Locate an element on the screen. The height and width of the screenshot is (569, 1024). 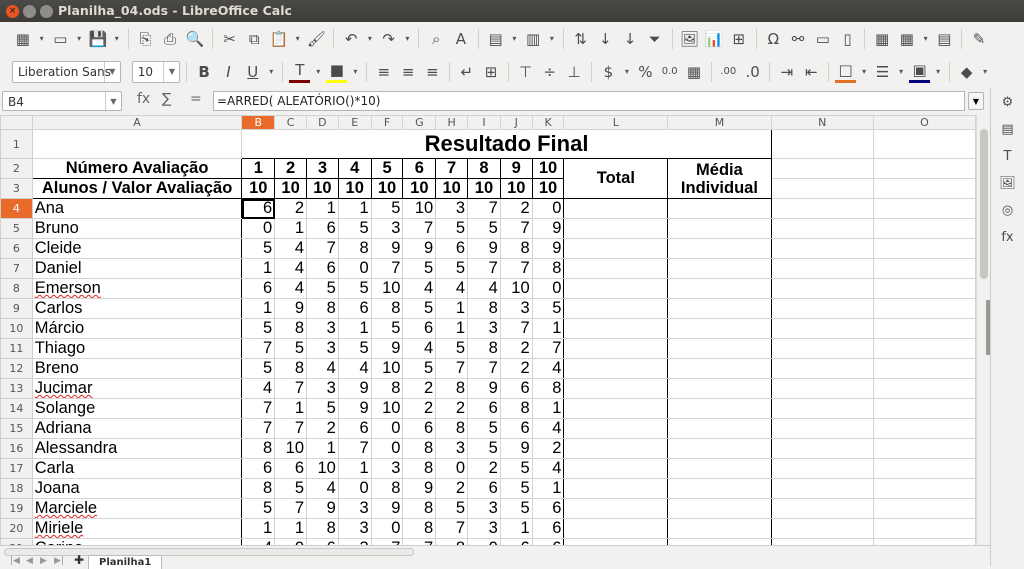
insert-image-icon: 🖼 is located at coordinates (690, 39).